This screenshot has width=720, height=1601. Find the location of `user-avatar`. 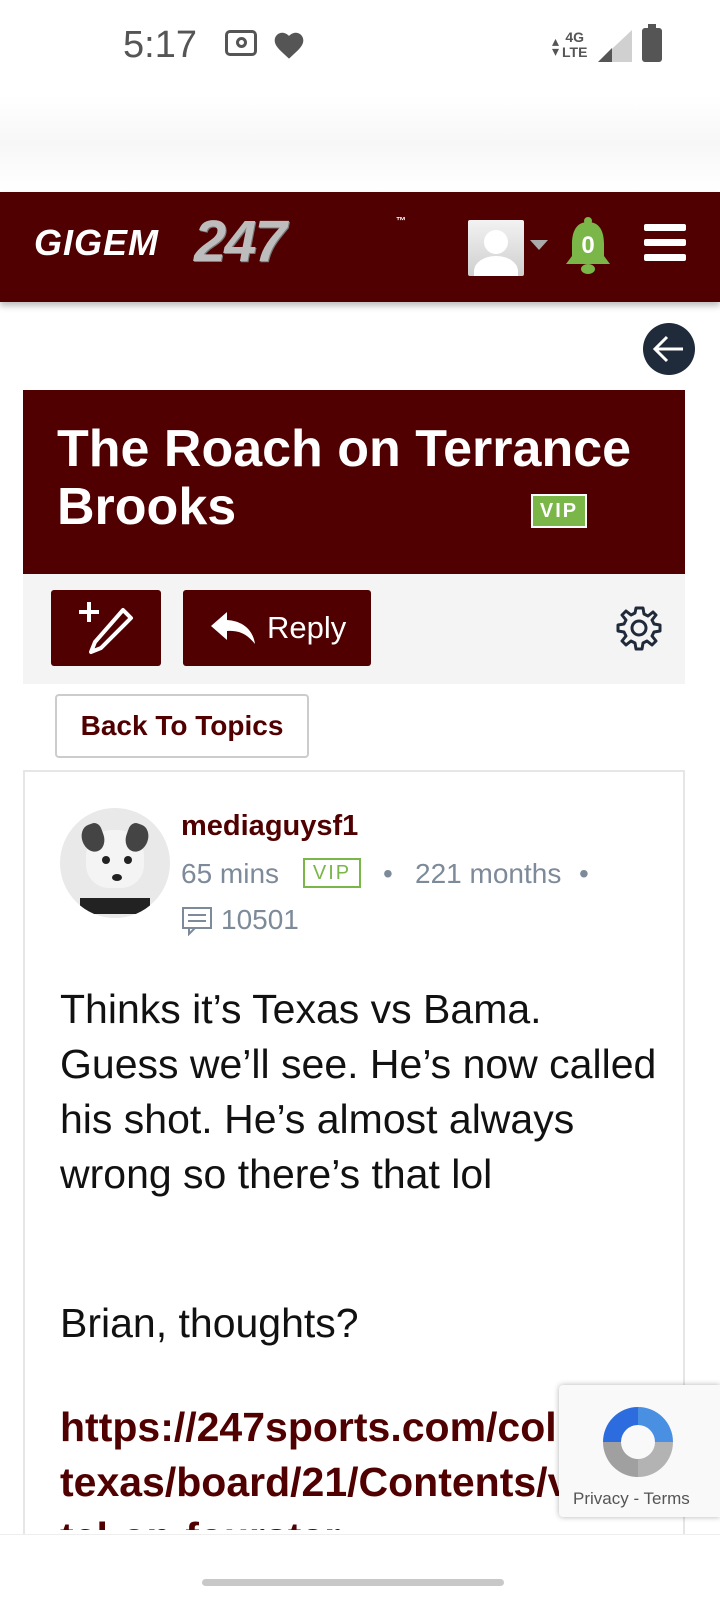

user-avatar is located at coordinates (496, 248).